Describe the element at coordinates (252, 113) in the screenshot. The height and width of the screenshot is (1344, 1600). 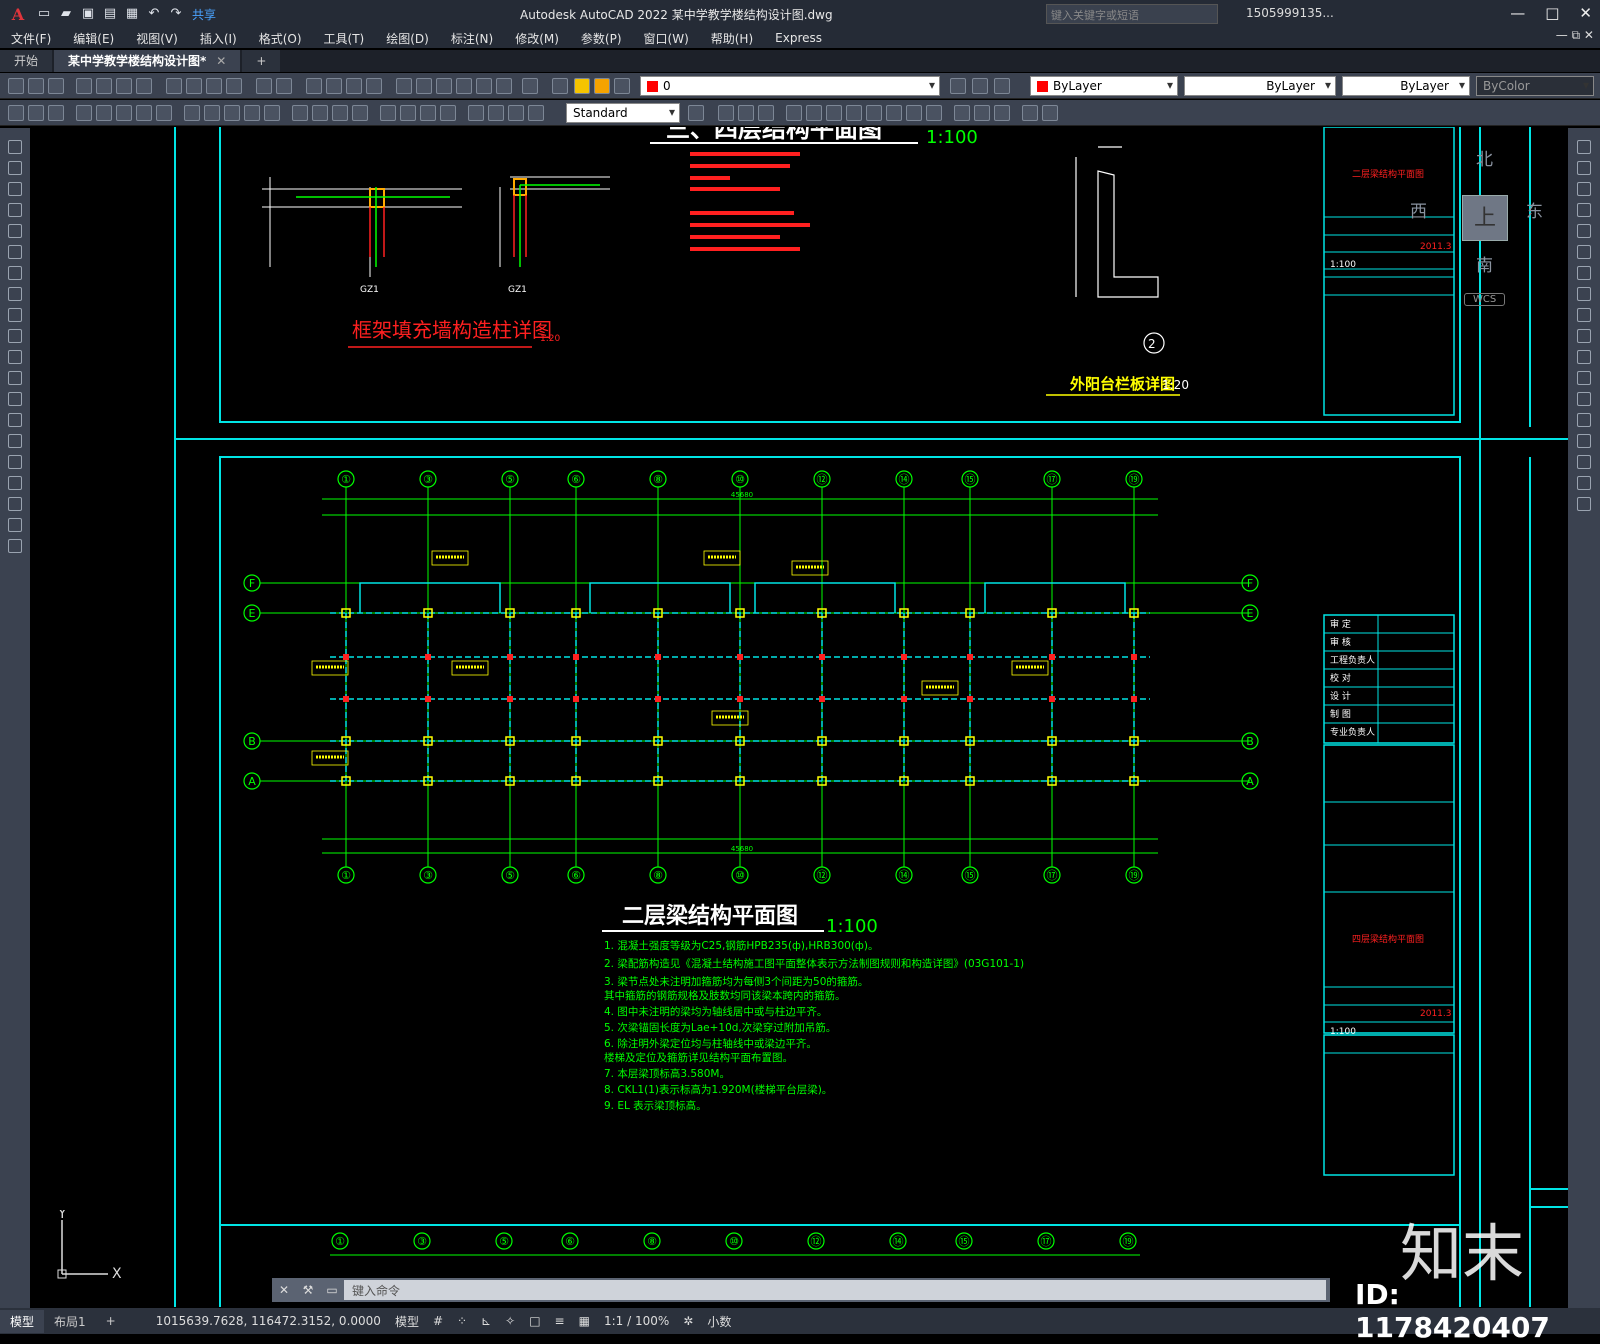
I see `dim-space-icon` at that location.